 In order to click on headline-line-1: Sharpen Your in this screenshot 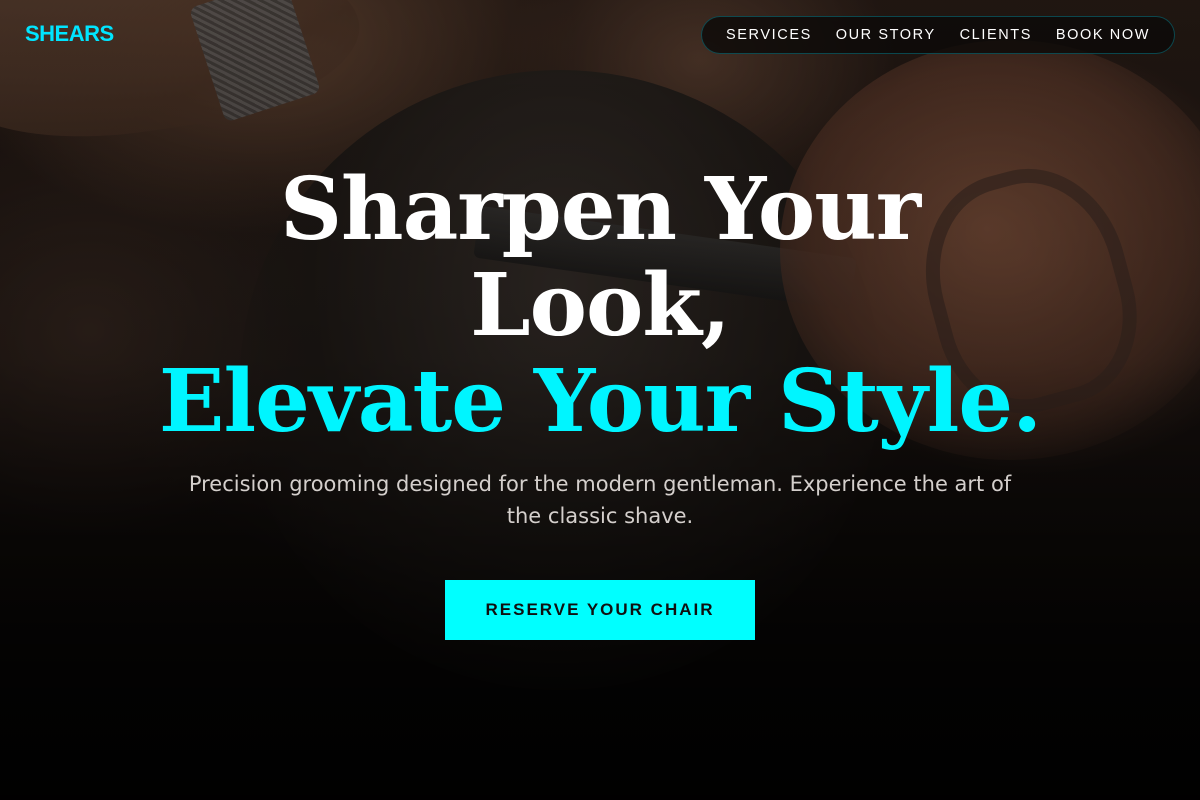, I will do `click(600, 209)`.